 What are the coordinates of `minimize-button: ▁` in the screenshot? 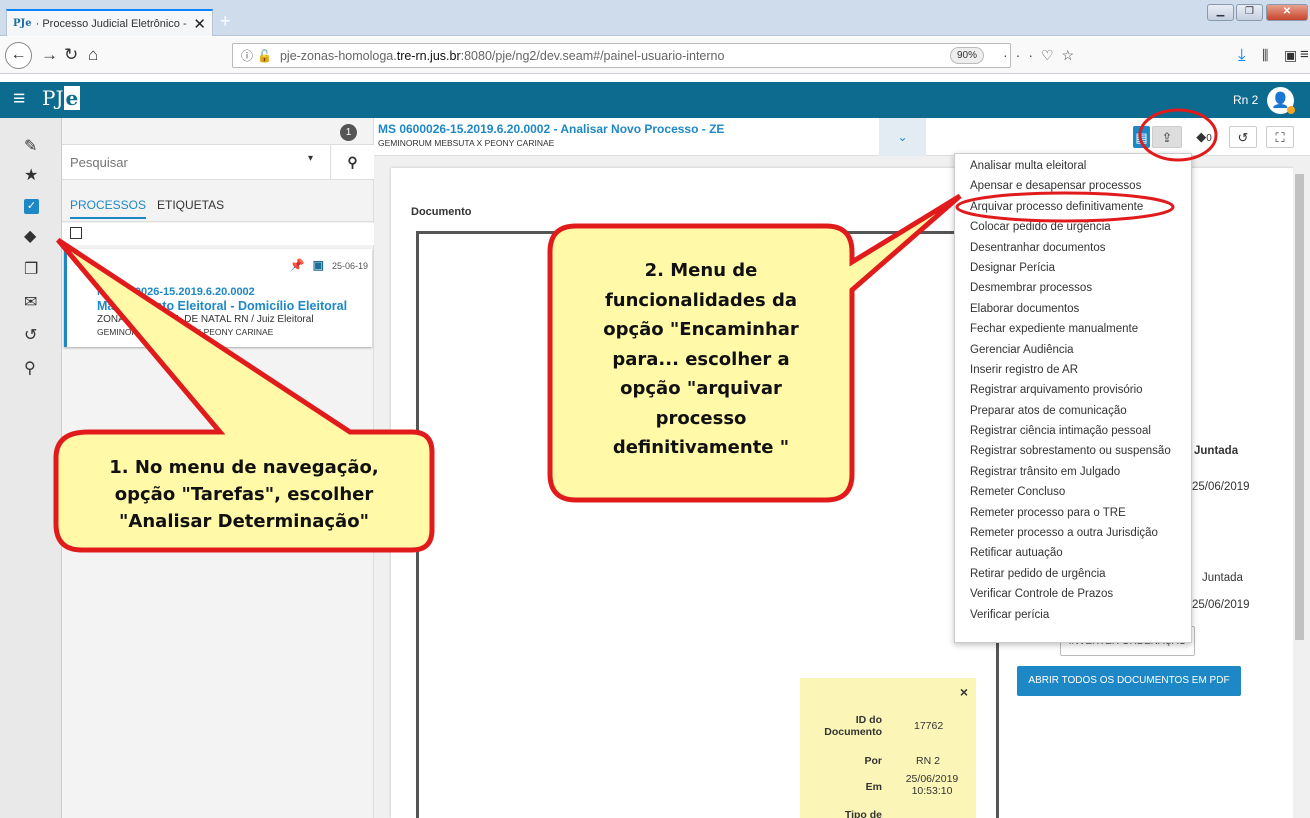 It's located at (1220, 12).